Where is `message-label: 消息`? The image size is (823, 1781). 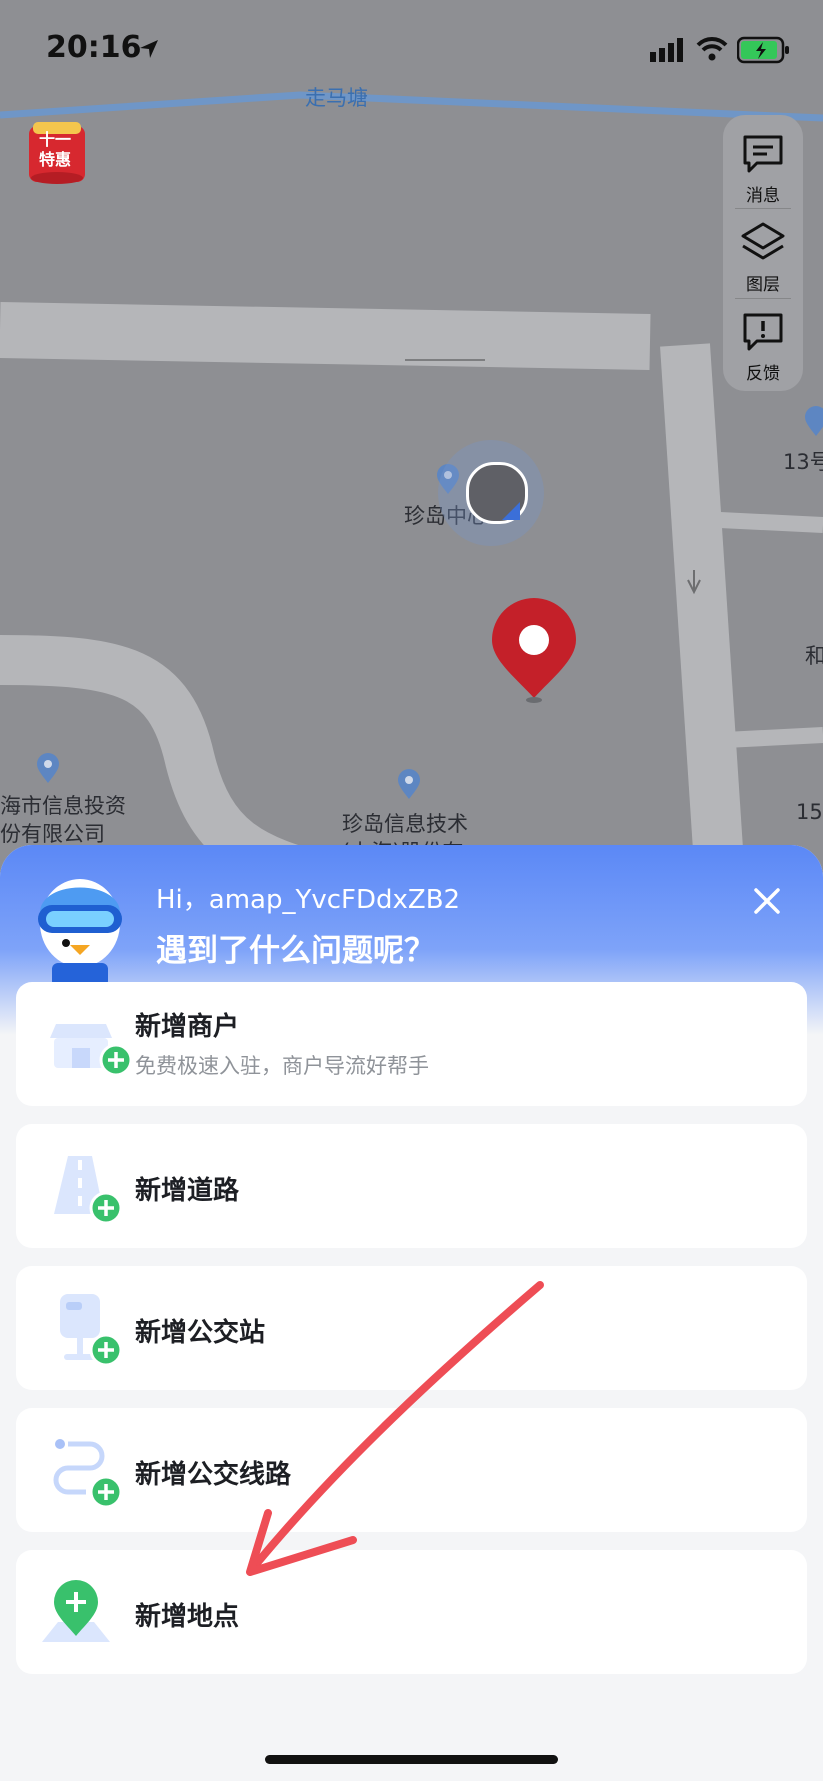 message-label: 消息 is located at coordinates (763, 196).